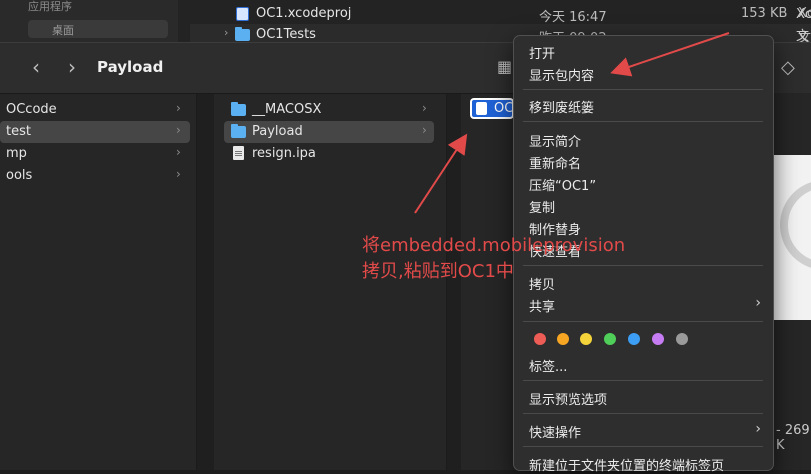  I want to click on list-item-selected: test ›, so click(95, 132).